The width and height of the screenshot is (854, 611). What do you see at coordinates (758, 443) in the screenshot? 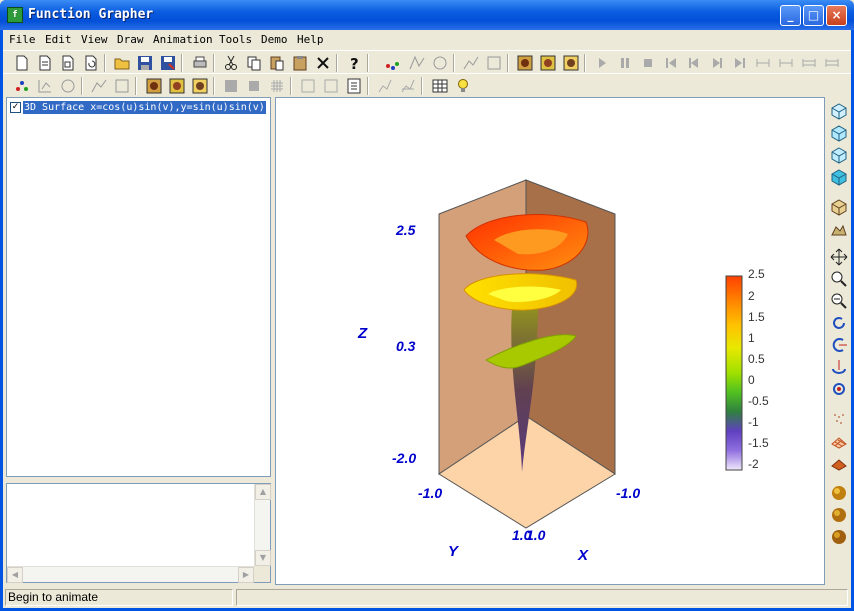
I see `cb-tick: -1.5` at bounding box center [758, 443].